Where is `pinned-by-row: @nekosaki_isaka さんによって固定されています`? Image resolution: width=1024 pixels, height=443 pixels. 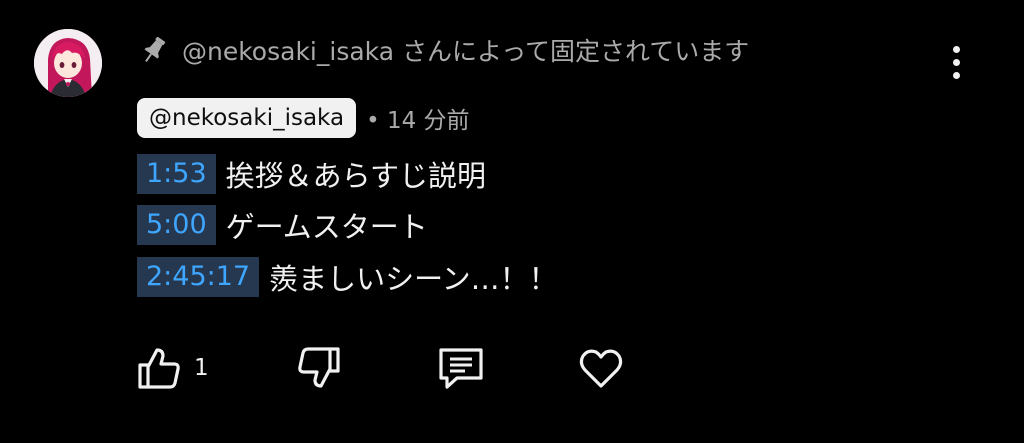
pinned-by-row: @nekosaki_isaka さんによって固定されています is located at coordinates (444, 50).